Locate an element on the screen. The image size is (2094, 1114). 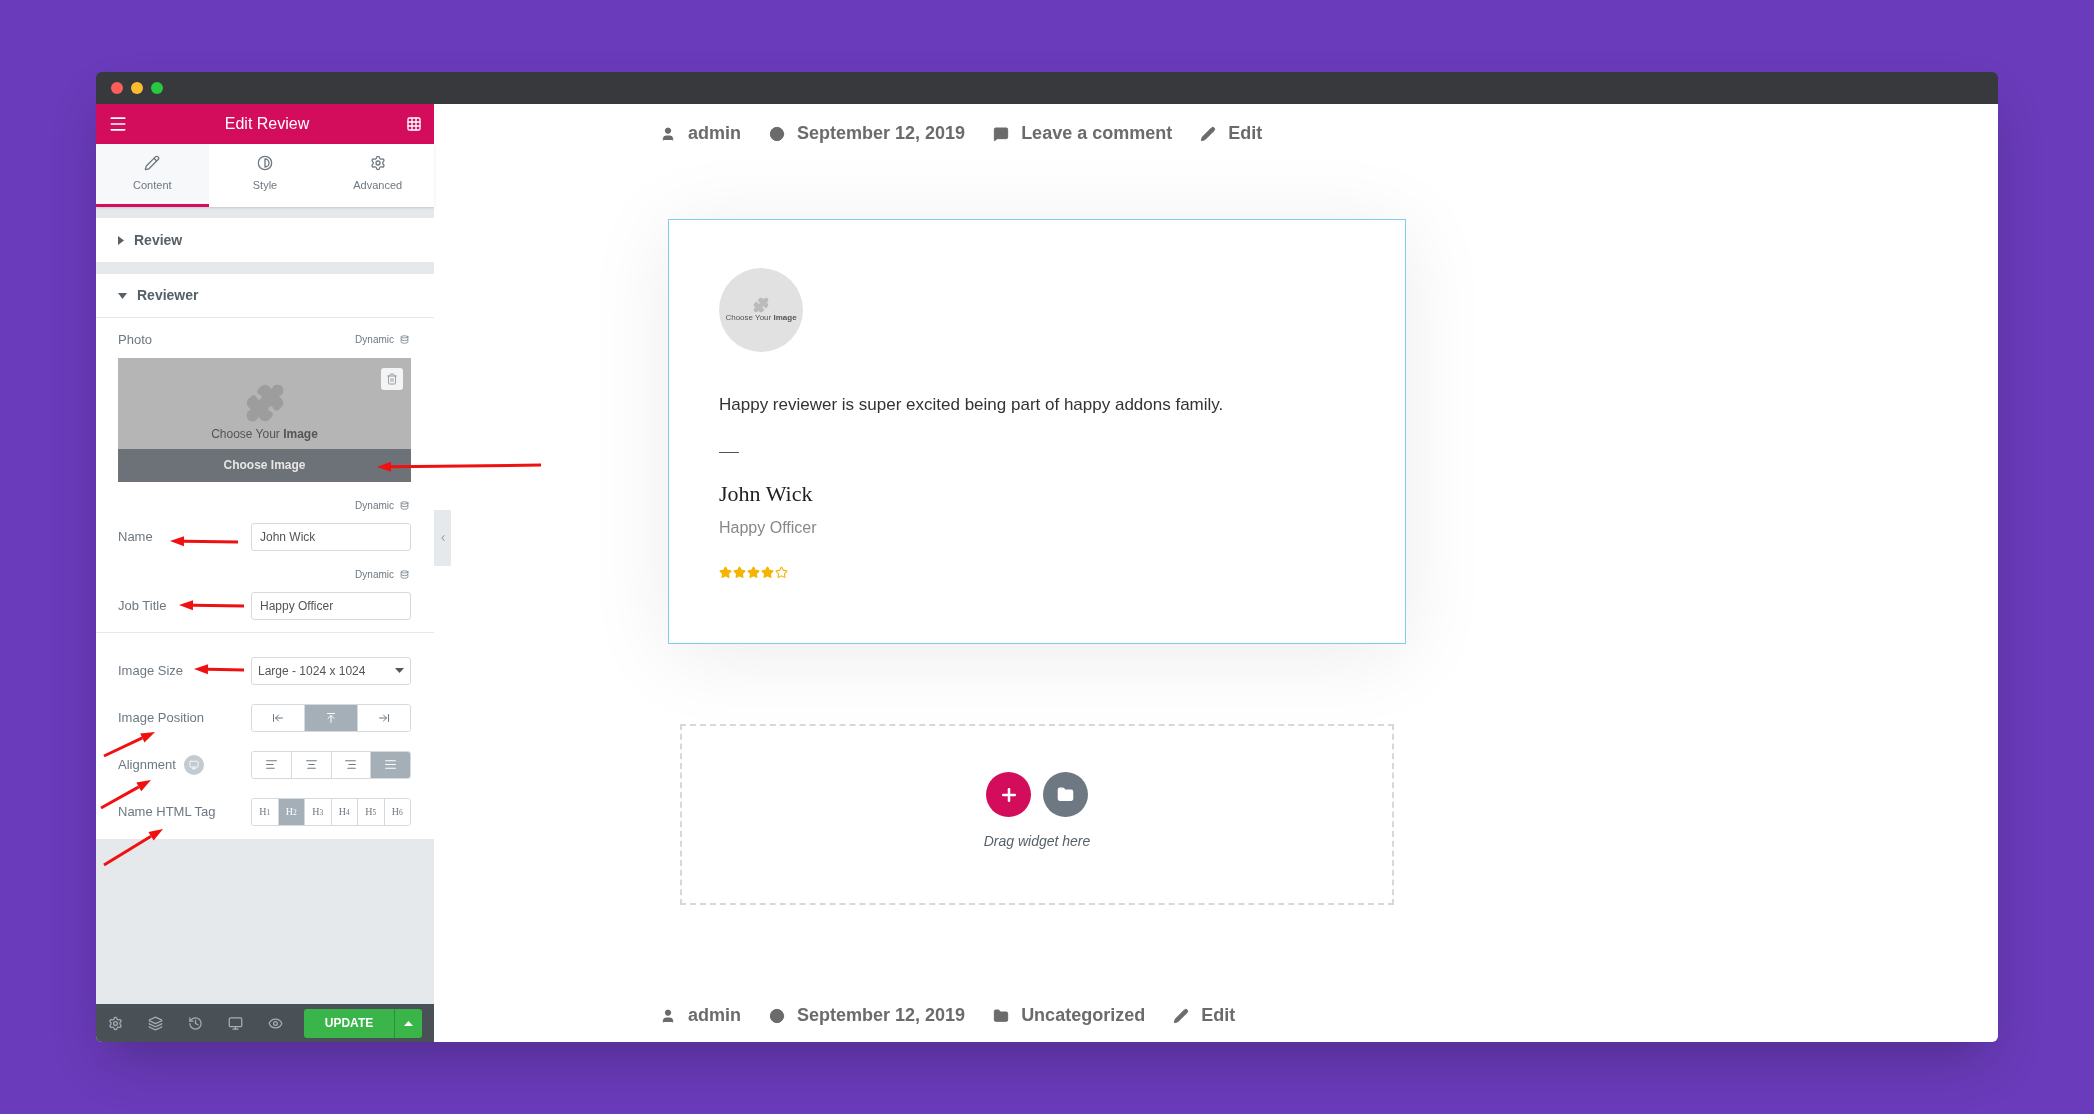
comment-icon is located at coordinates (1001, 133).